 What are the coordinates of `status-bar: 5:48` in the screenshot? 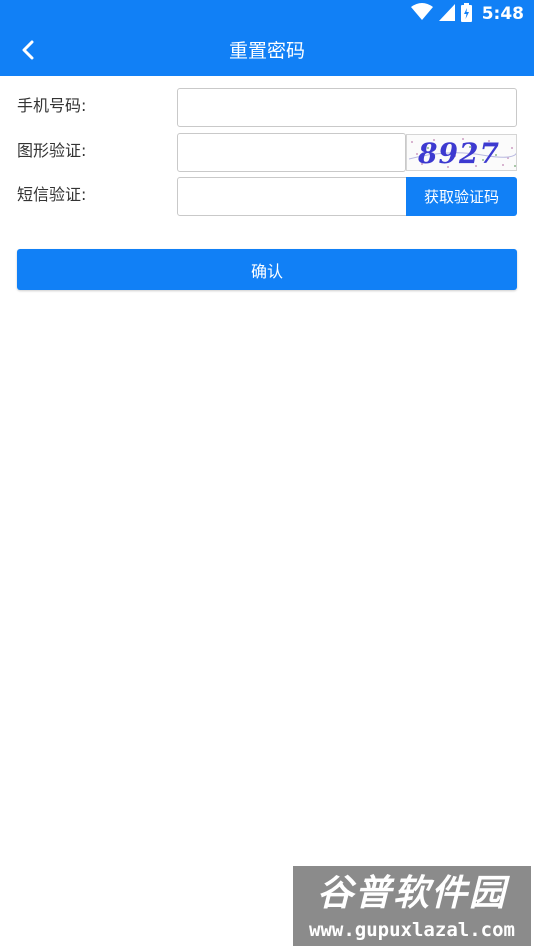 It's located at (267, 14).